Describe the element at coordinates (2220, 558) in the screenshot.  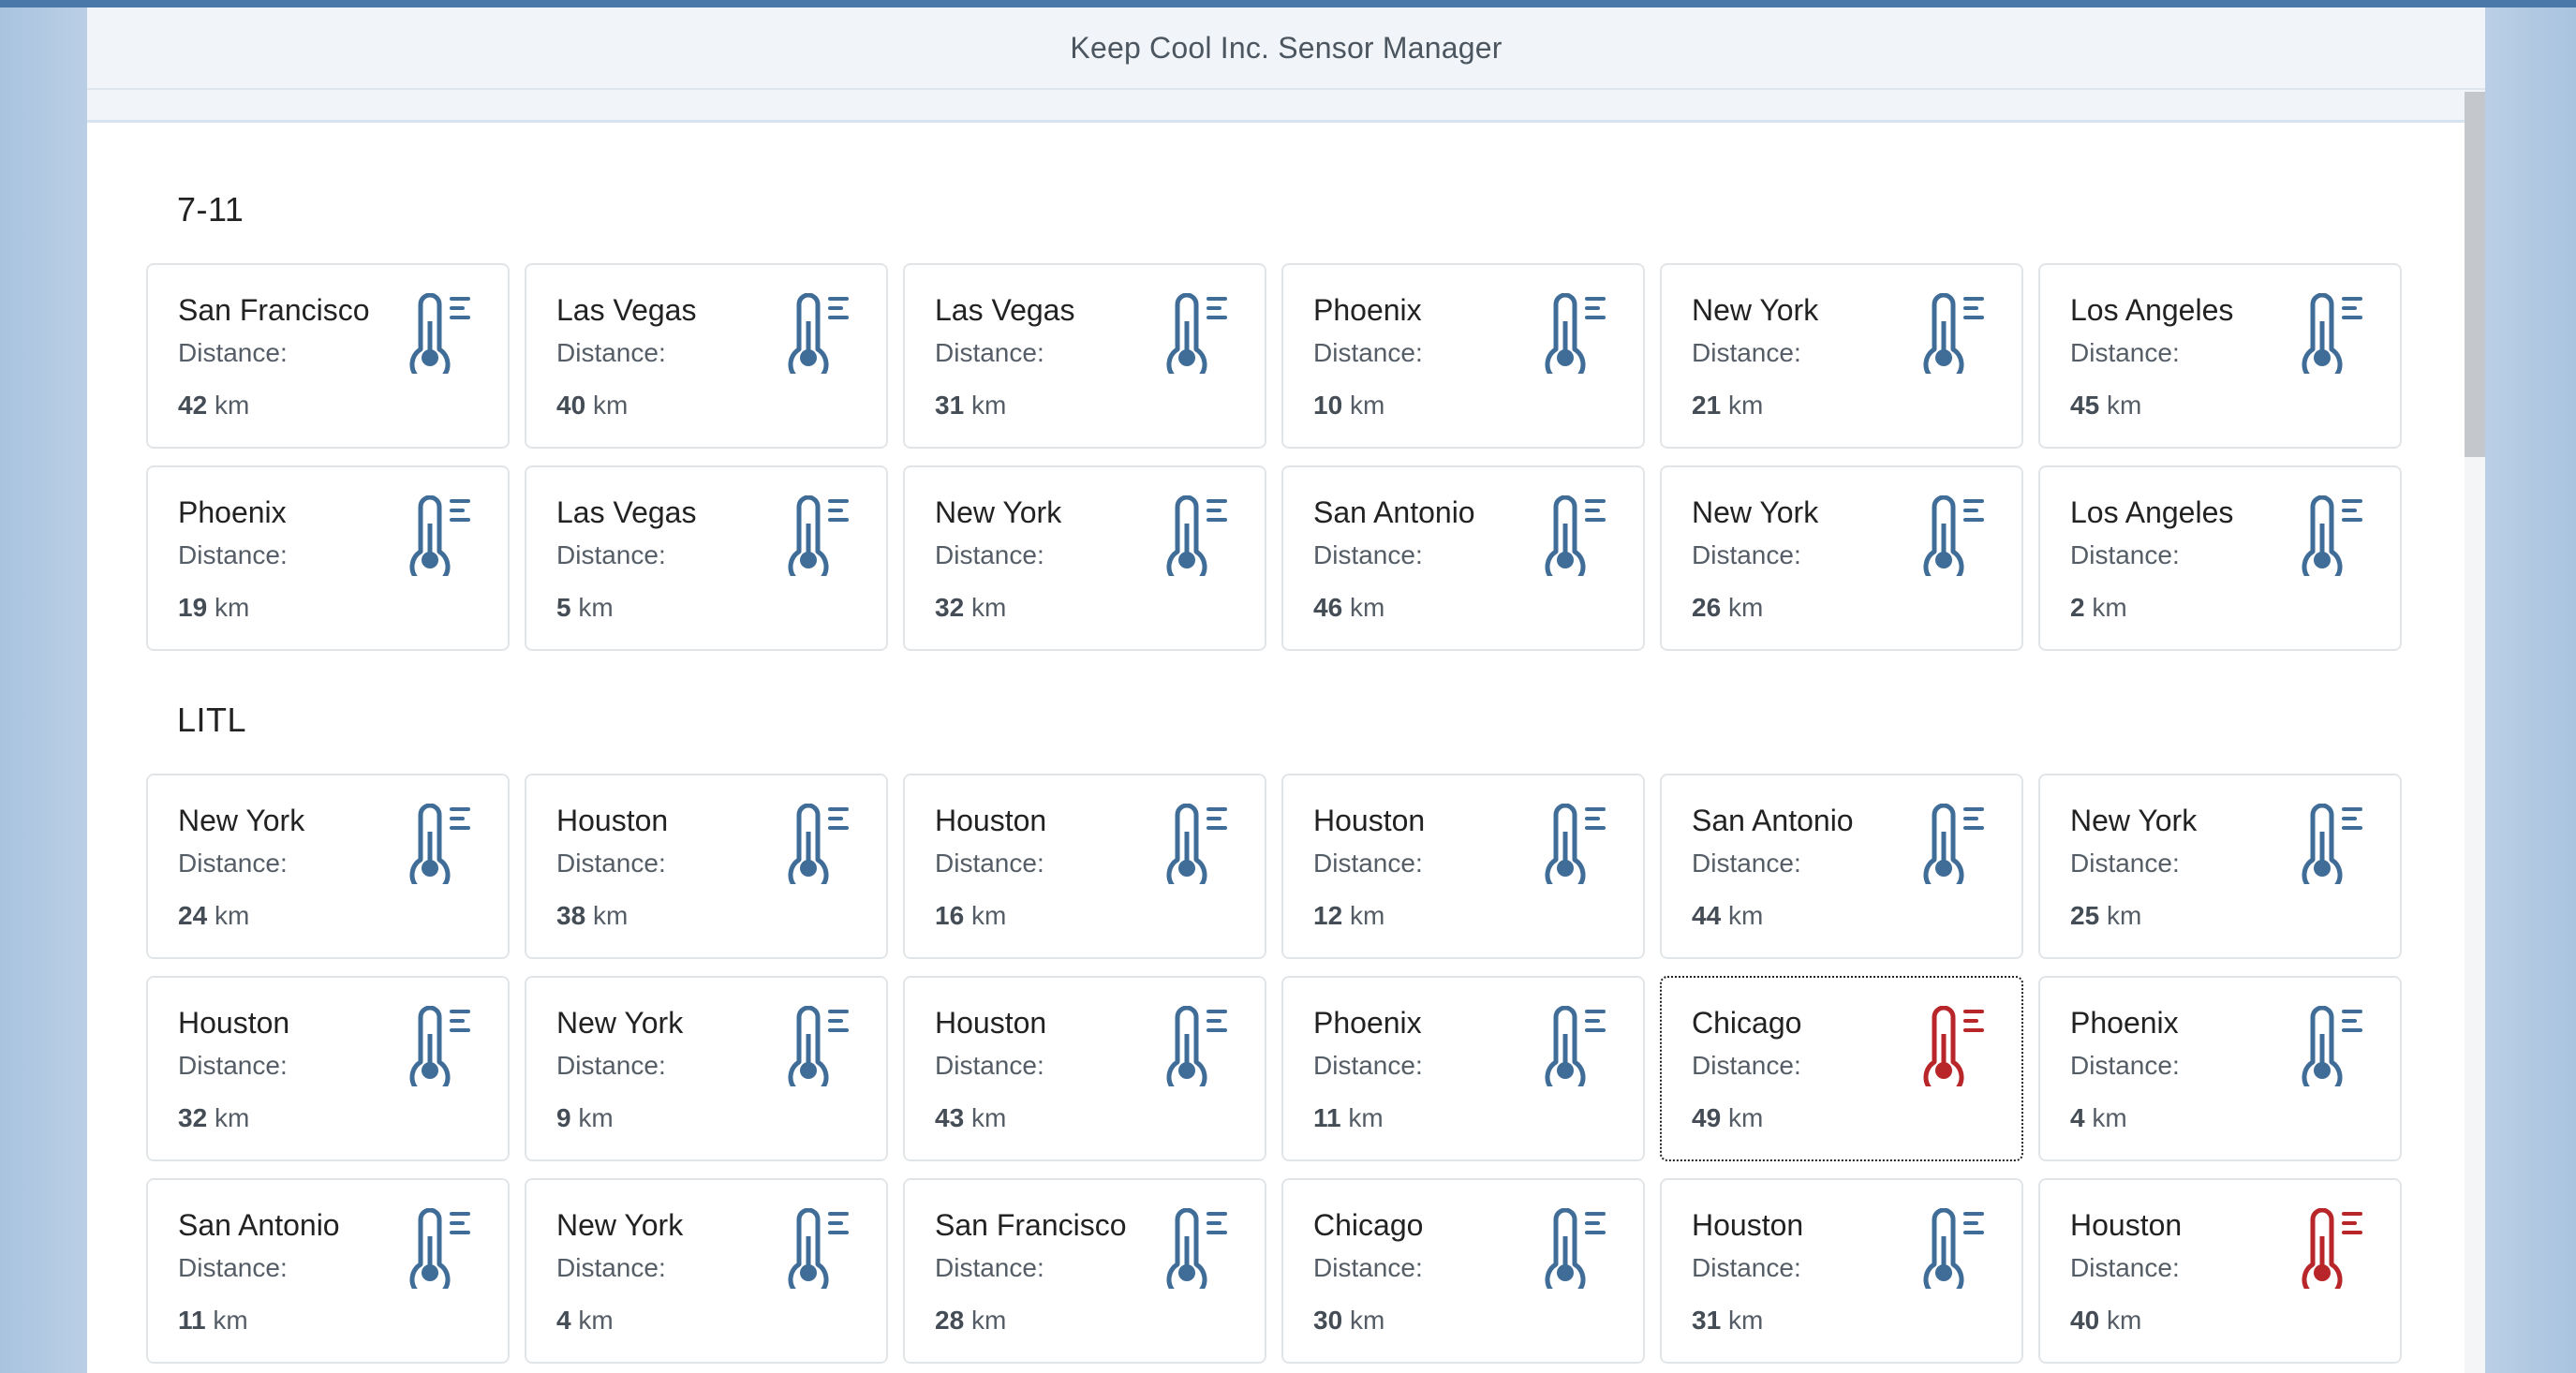
I see `sensor-tile: Los Angeles Distance: 2 km` at that location.